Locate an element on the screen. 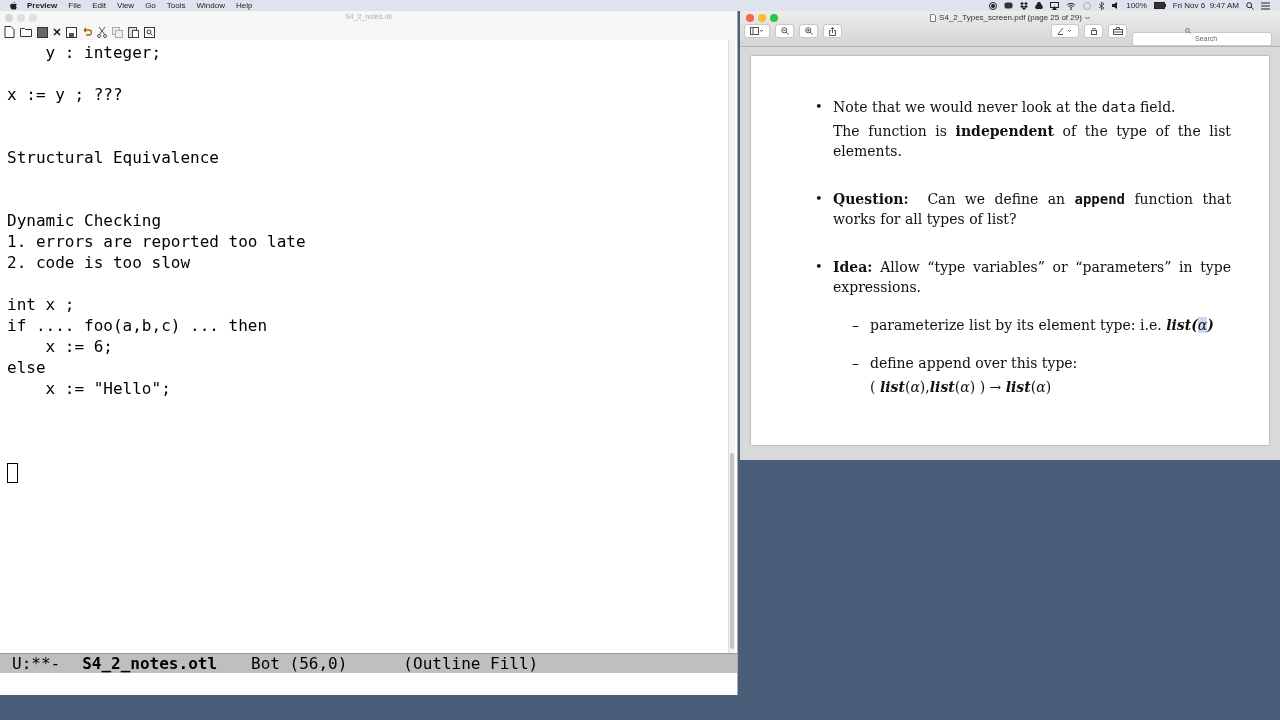 The width and height of the screenshot is (1280, 720). scrollbar-thumb is located at coordinates (732, 551).